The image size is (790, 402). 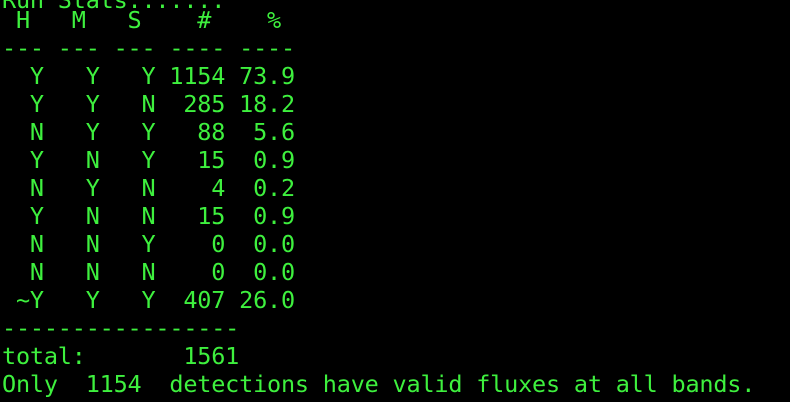 I want to click on table-row: Y N N 15 0.9, so click(x=148, y=216).